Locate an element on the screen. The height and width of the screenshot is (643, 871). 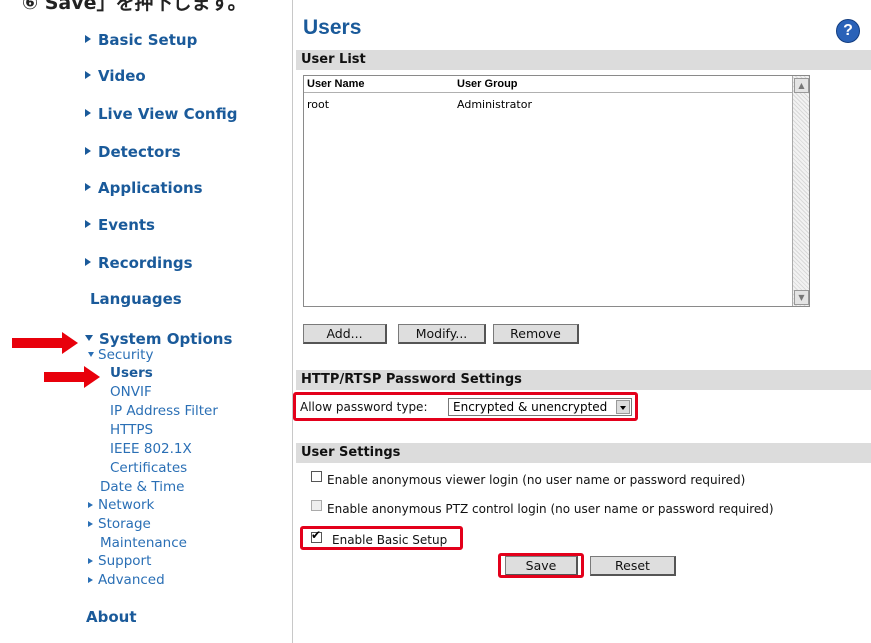
nav-recordings: Recordings is located at coordinates (139, 263).